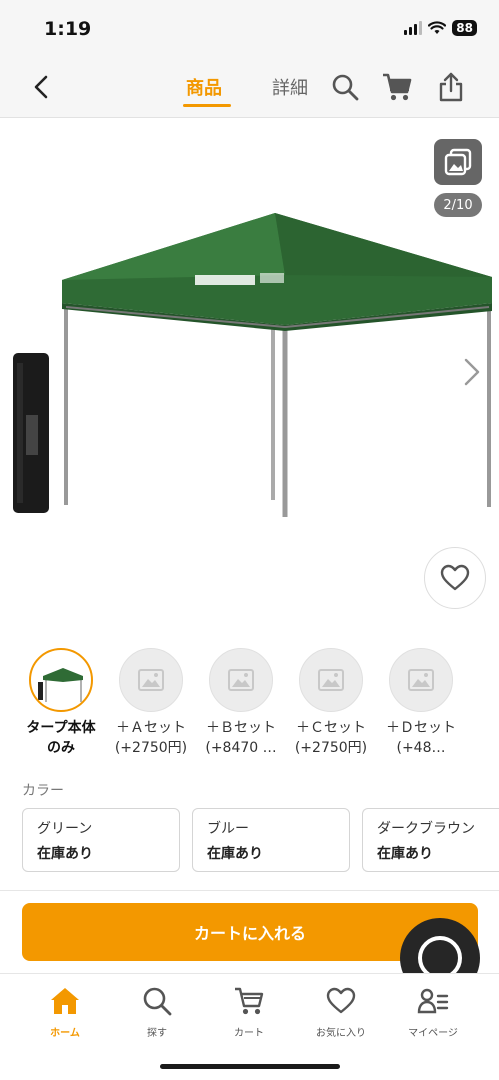  I want to click on wifi-icon, so click(437, 27).